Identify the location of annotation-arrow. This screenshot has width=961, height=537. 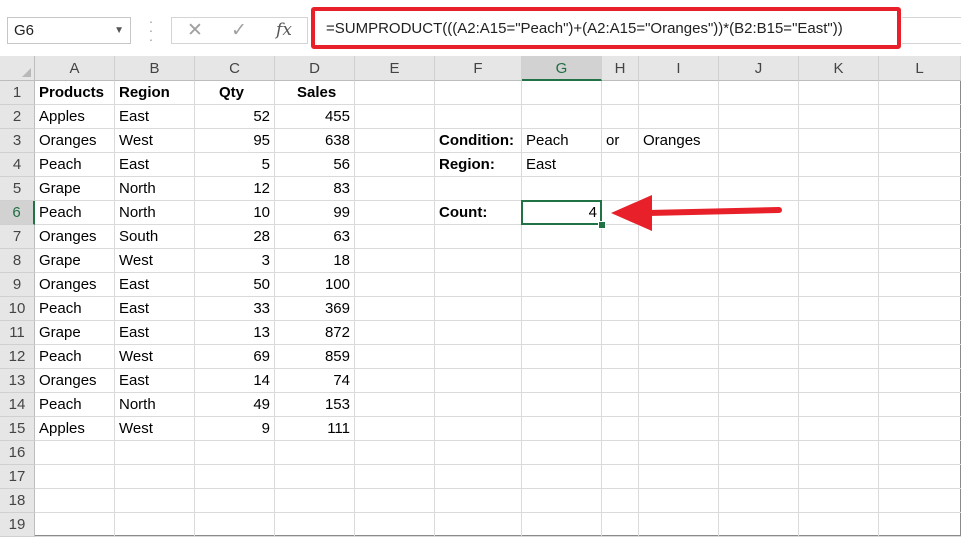
(696, 213).